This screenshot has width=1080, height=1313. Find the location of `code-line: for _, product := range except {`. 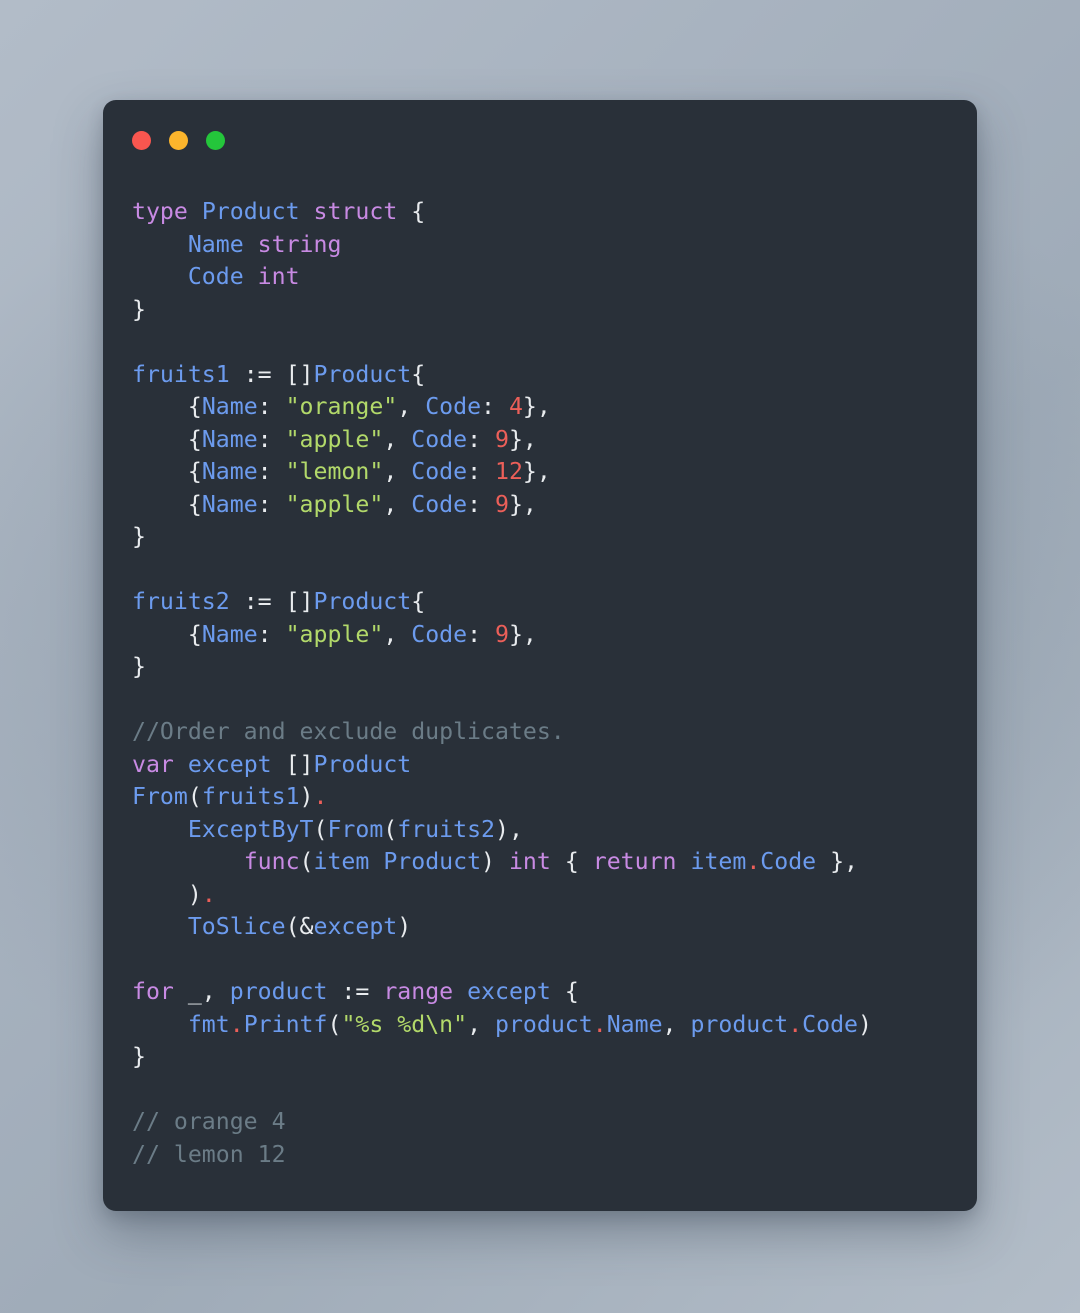

code-line: for _, product := range except { is located at coordinates (550, 992).